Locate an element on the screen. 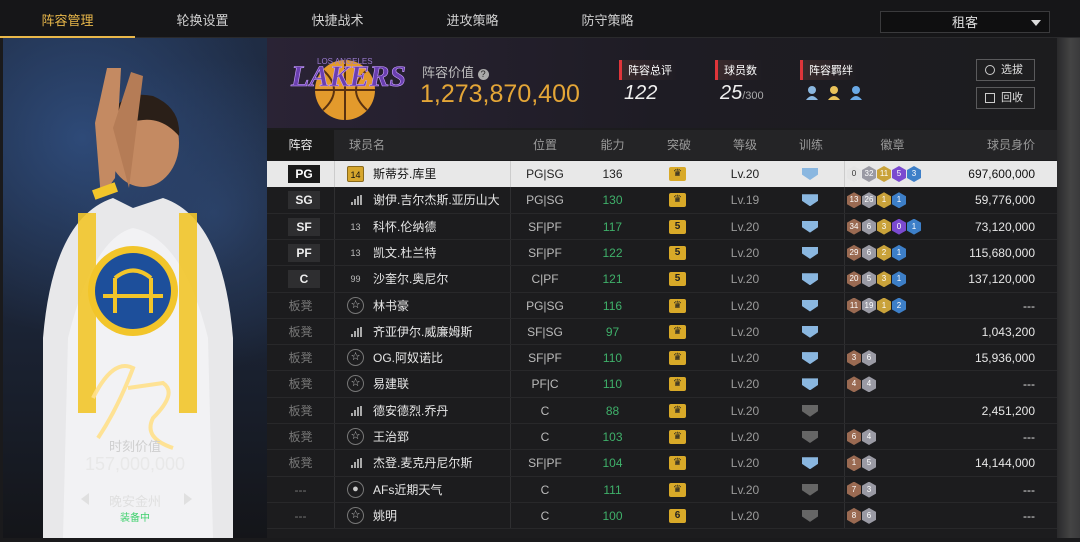 This screenshot has width=1080, height=542. column-header-8: 徽章 is located at coordinates (892, 145).